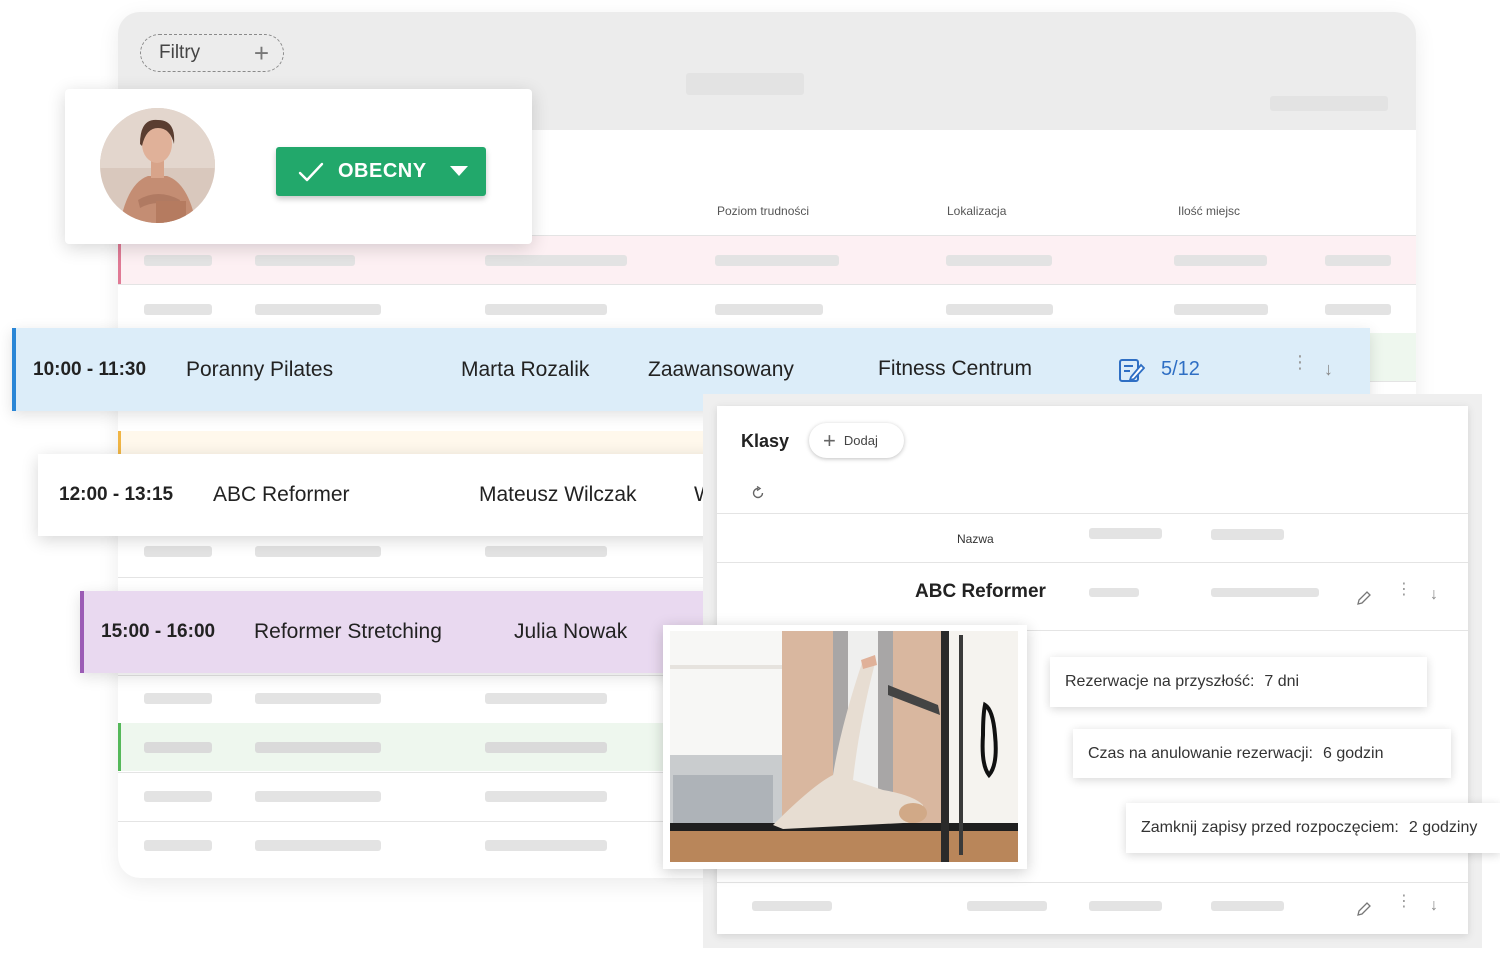 This screenshot has height=965, width=1500. I want to click on setting-cancel-time: Czas na anulowanie rezerwacji: 6 godzin, so click(1262, 753).